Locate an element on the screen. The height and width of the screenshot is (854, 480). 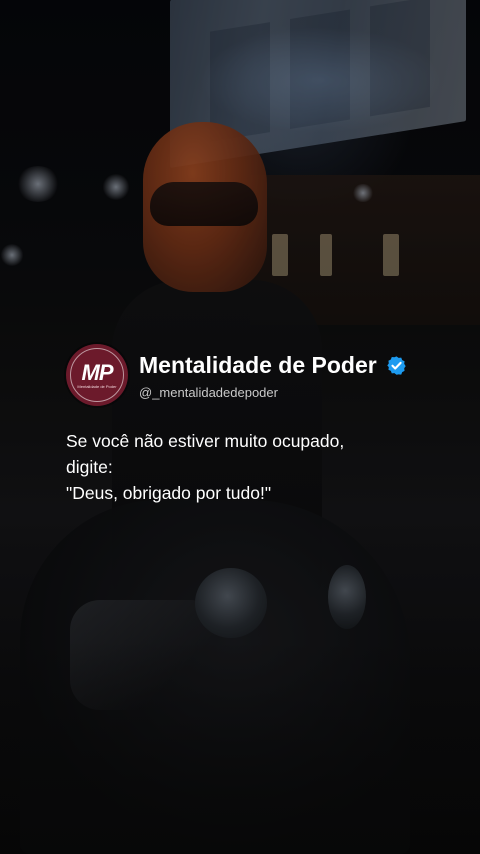
author-handle: @_mentalidadedepoder is located at coordinates (208, 392).